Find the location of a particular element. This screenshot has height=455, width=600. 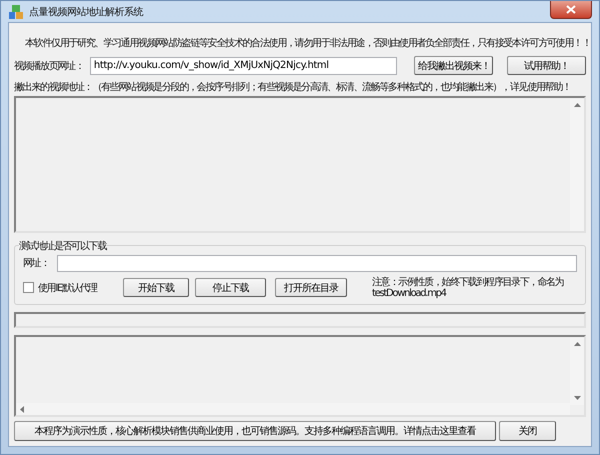

close-button is located at coordinates (571, 10).